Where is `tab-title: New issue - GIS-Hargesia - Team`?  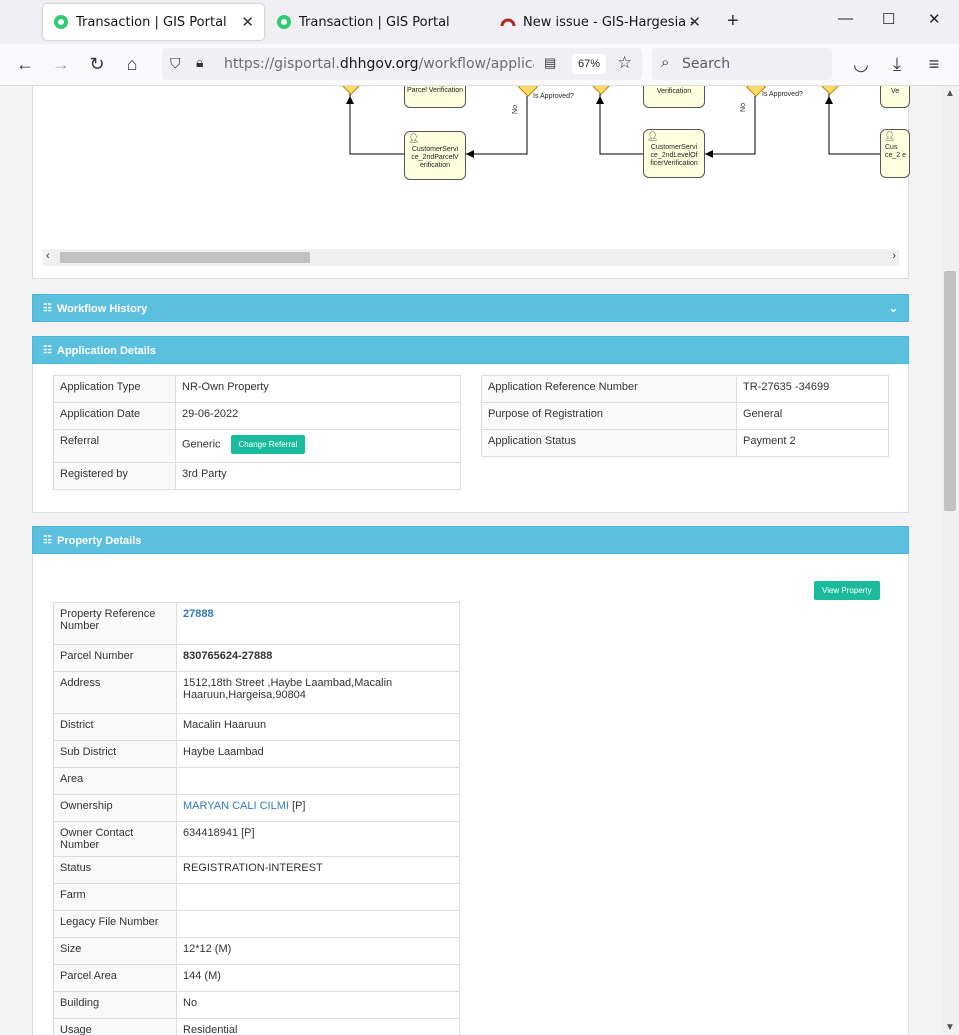 tab-title: New issue - GIS-Hargesia - Team is located at coordinates (608, 22).